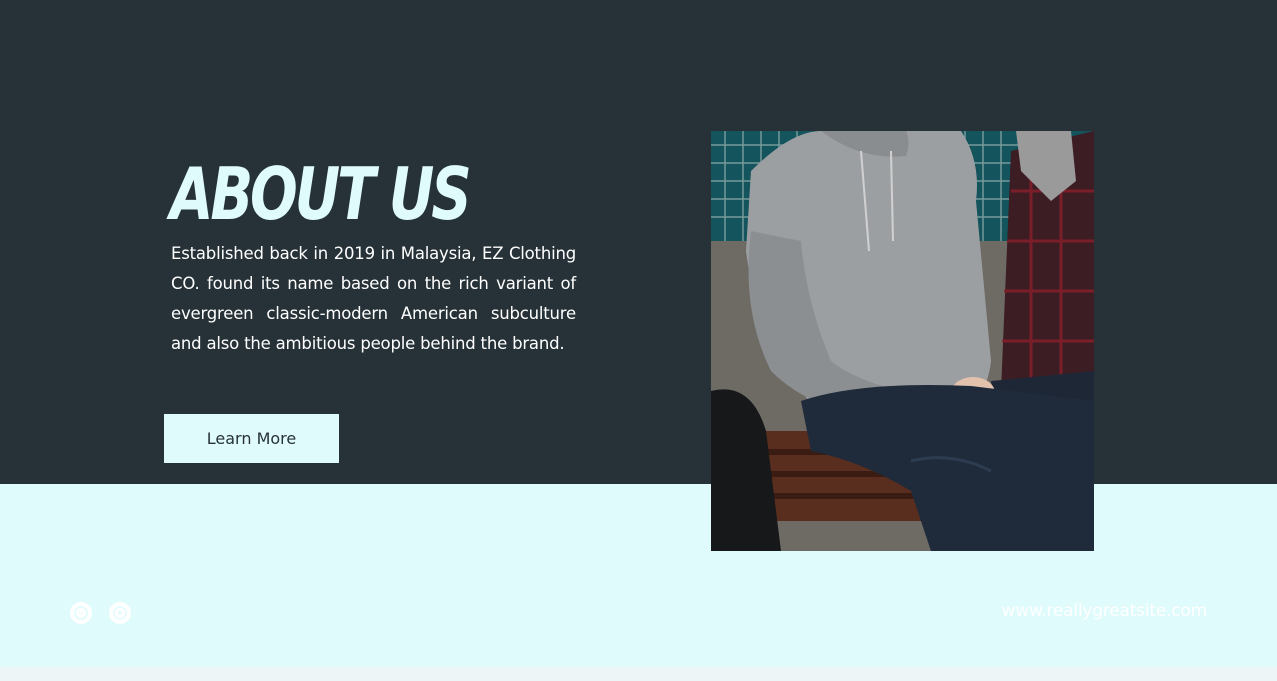 This screenshot has height=681, width=1277. I want to click on play-icon, so click(120, 613).